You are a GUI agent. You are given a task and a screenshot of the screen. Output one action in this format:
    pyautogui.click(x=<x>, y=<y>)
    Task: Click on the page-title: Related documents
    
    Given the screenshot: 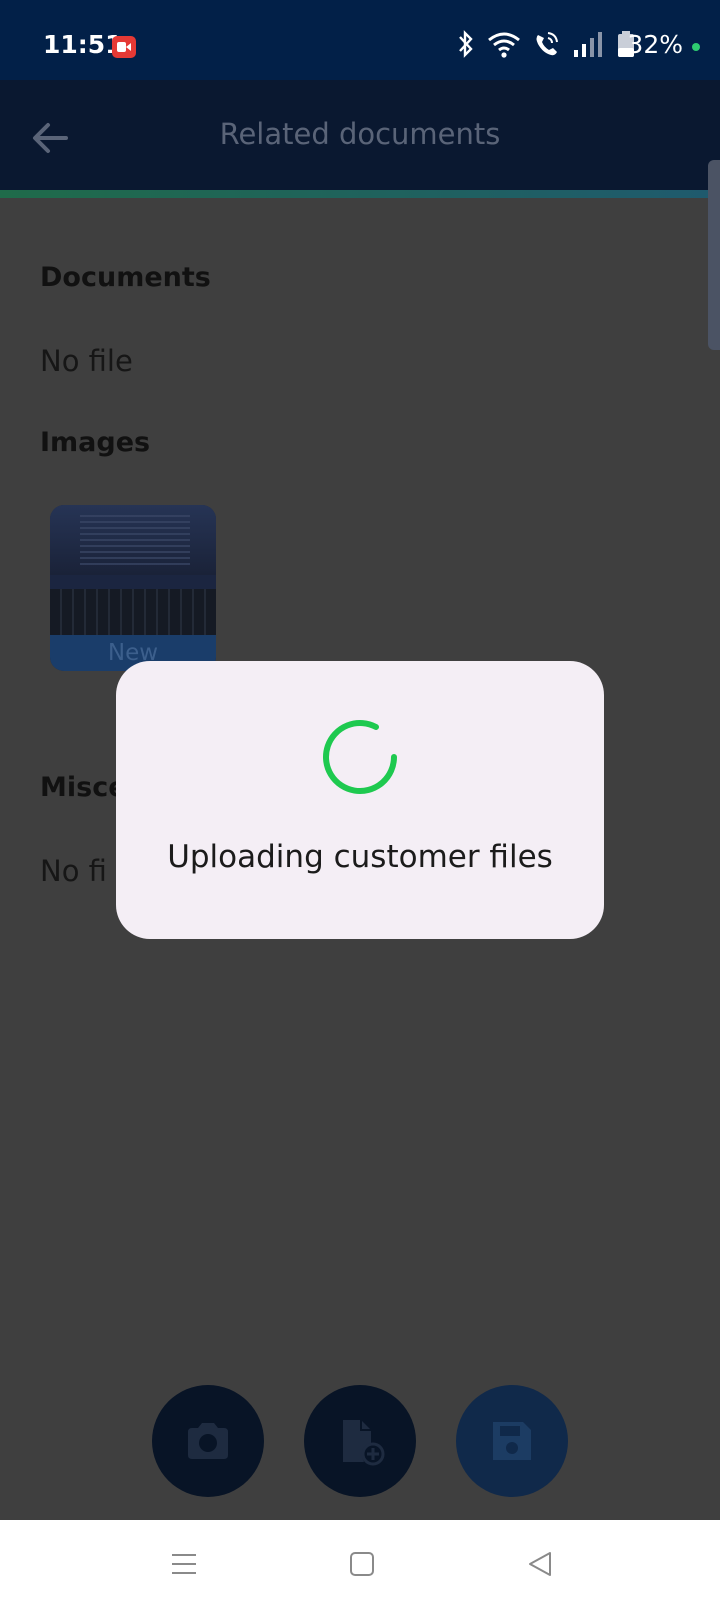 What is the action you would take?
    pyautogui.click(x=360, y=134)
    